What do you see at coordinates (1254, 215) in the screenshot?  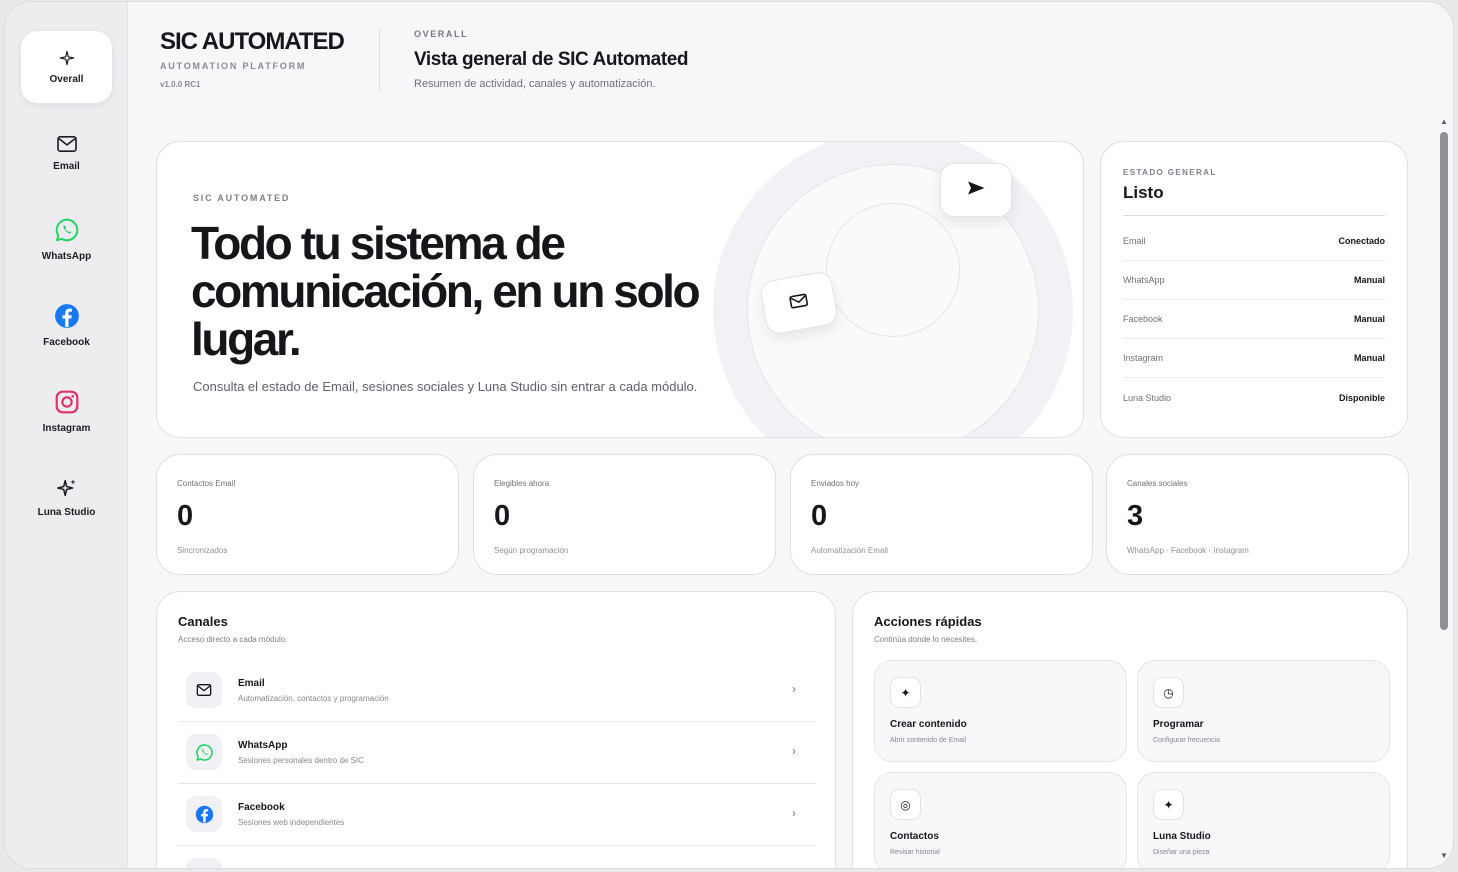 I see `divider` at bounding box center [1254, 215].